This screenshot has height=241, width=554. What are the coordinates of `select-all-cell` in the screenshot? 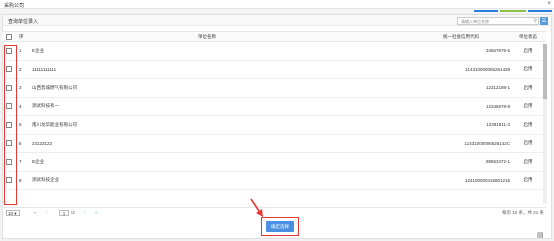 It's located at (11, 36).